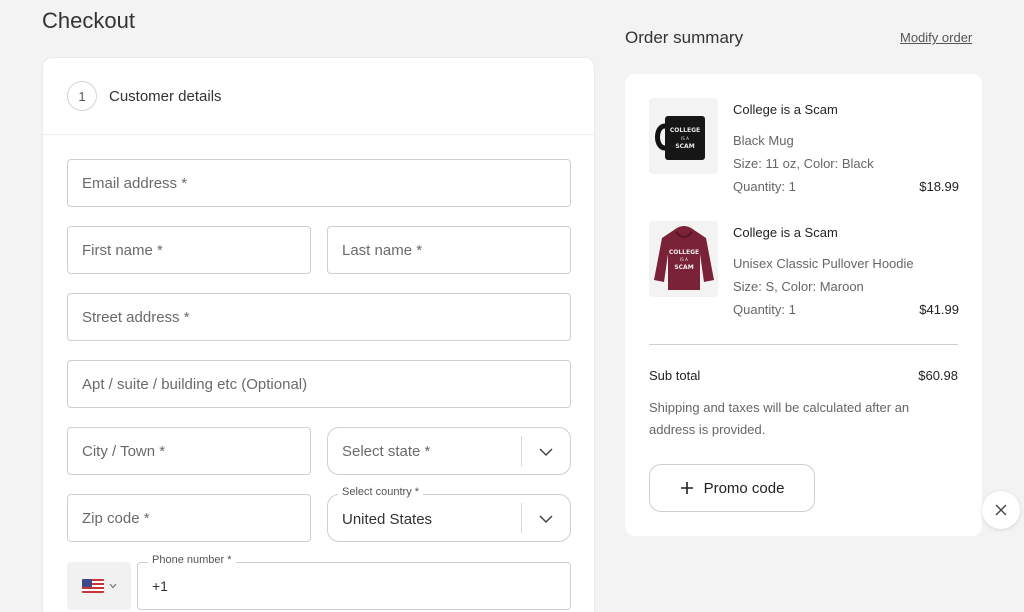 The image size is (1024, 612). Describe the element at coordinates (122, 250) in the screenshot. I see `first-name-placeholder: First name *` at that location.